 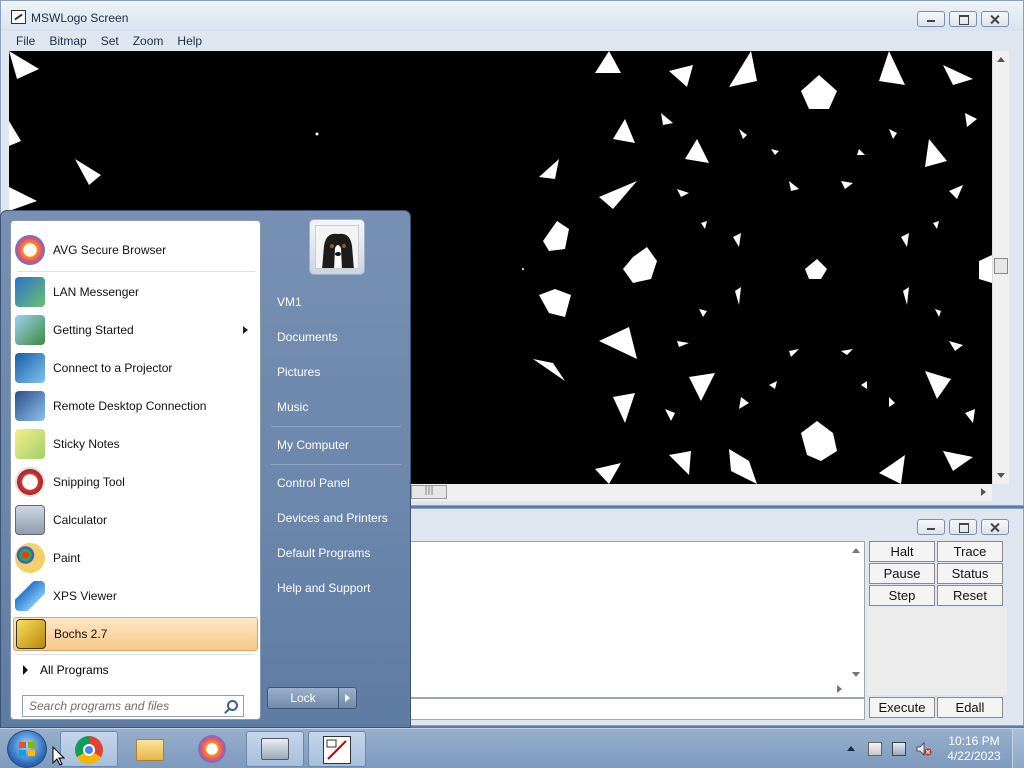 I want to click on network-icon, so click(x=899, y=749).